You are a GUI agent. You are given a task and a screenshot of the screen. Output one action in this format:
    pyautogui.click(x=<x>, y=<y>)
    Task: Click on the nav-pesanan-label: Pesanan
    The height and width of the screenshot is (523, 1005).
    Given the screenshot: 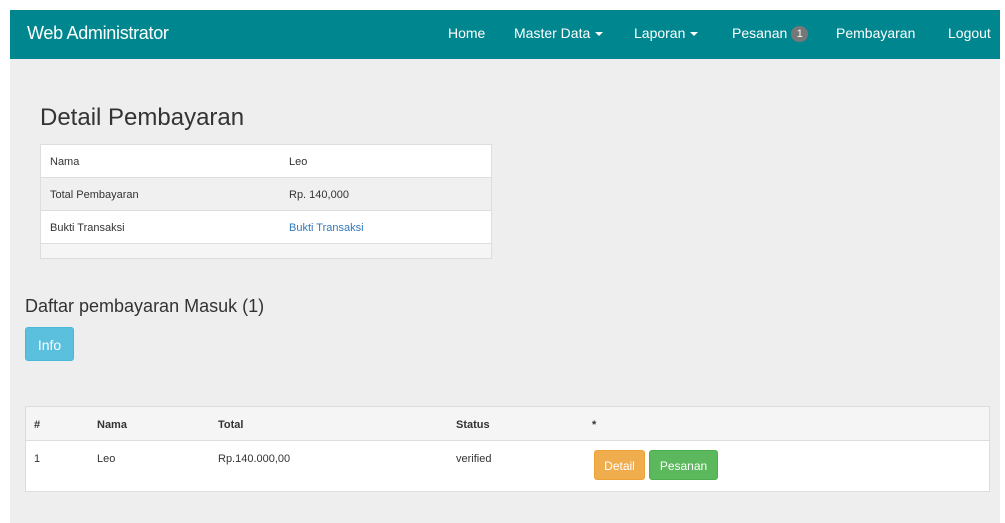 What is the action you would take?
    pyautogui.click(x=760, y=33)
    